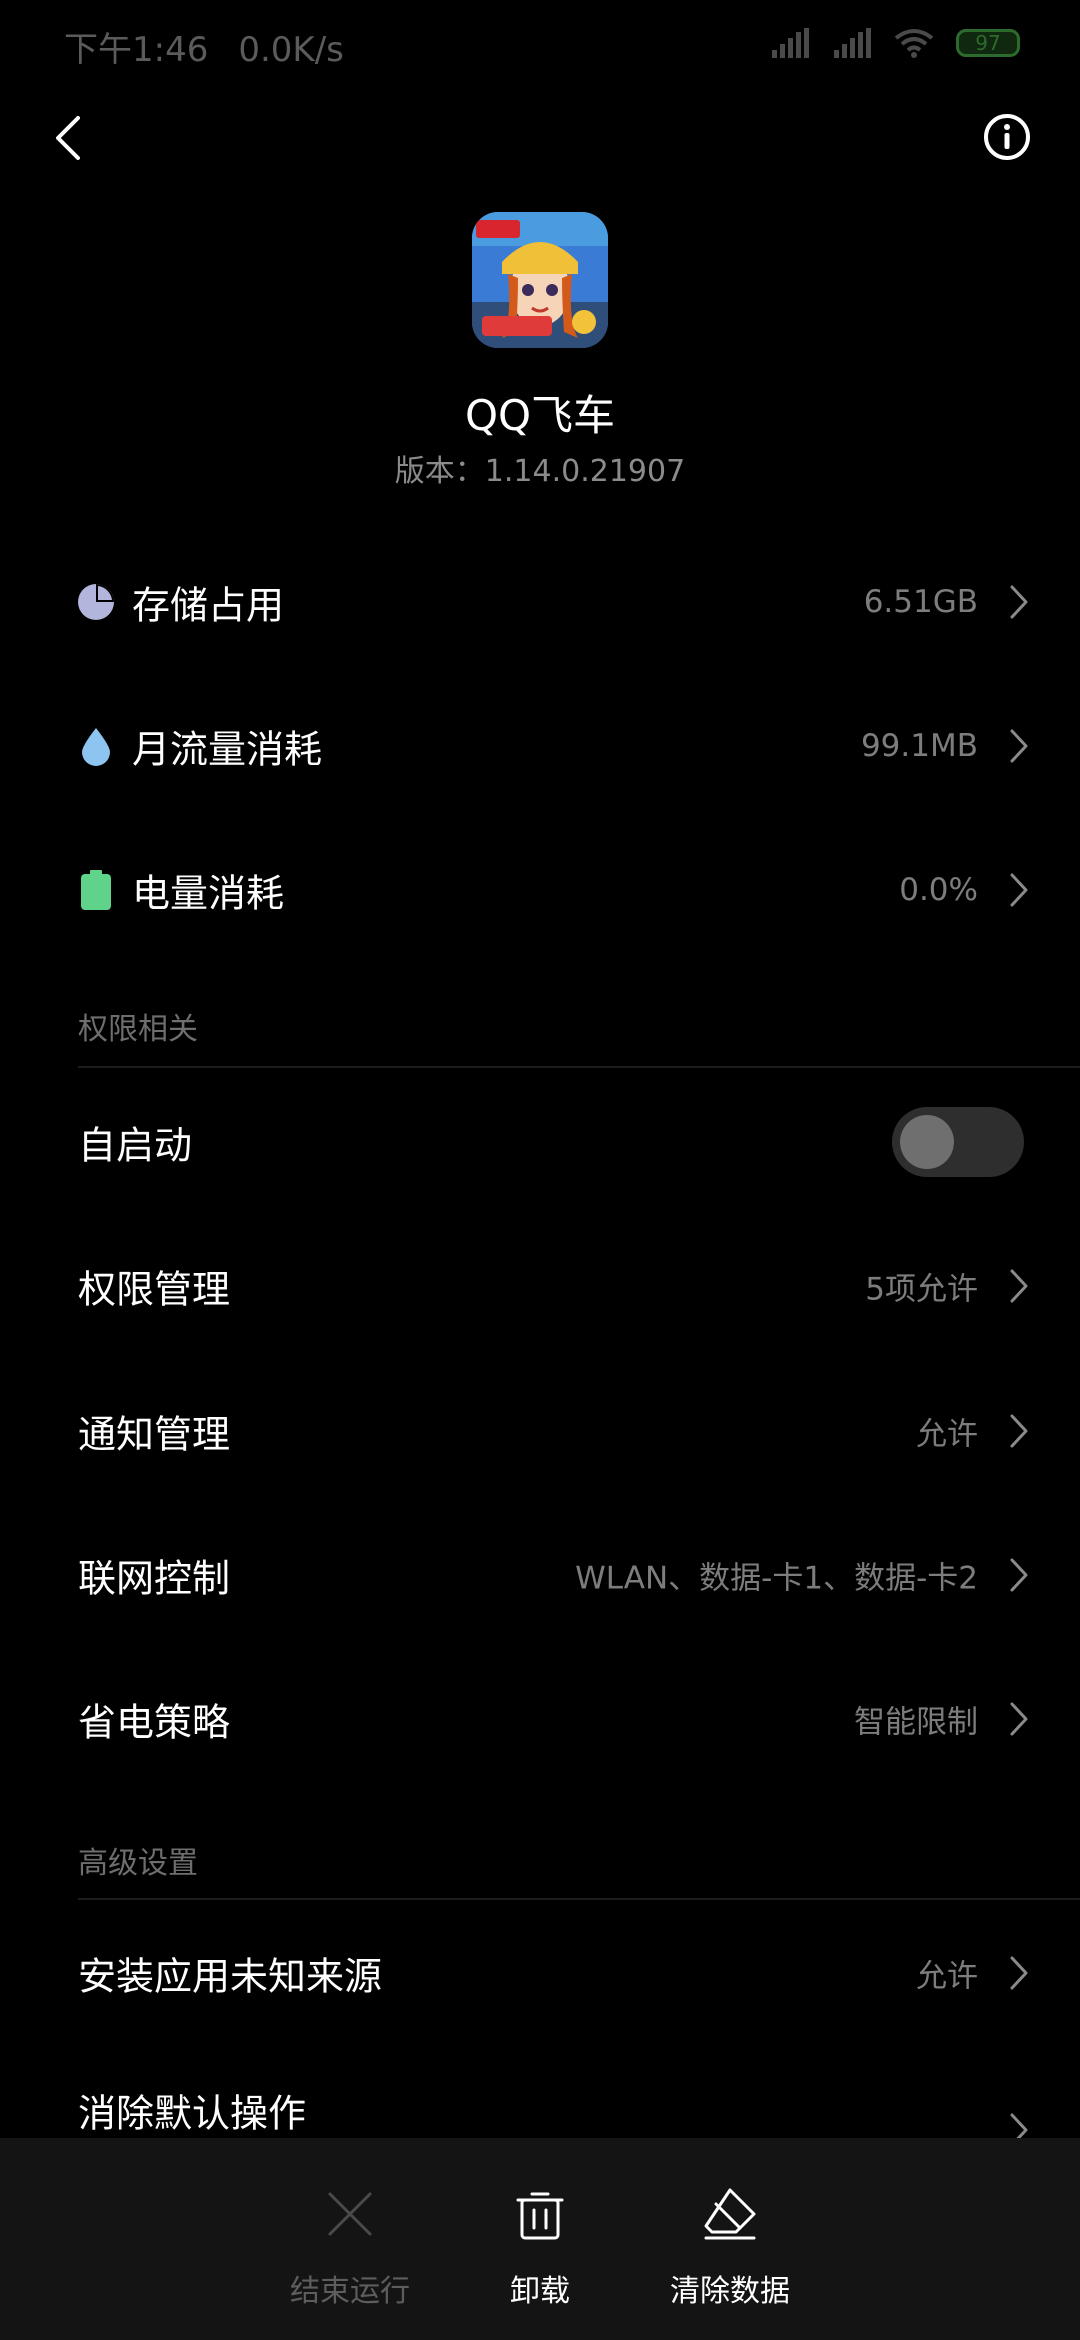 The width and height of the screenshot is (1080, 2340). Describe the element at coordinates (540, 746) in the screenshot. I see `data-usage-row: 月流量消耗 99.1MB` at that location.